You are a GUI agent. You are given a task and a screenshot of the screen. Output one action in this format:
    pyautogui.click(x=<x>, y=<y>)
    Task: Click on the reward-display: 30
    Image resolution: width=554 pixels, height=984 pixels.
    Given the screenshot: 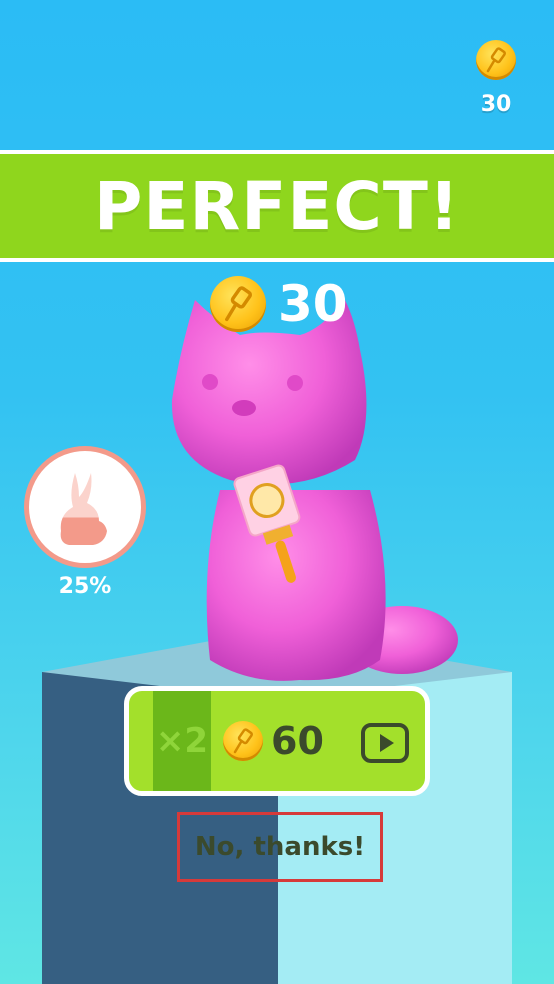 What is the action you would take?
    pyautogui.click(x=279, y=304)
    